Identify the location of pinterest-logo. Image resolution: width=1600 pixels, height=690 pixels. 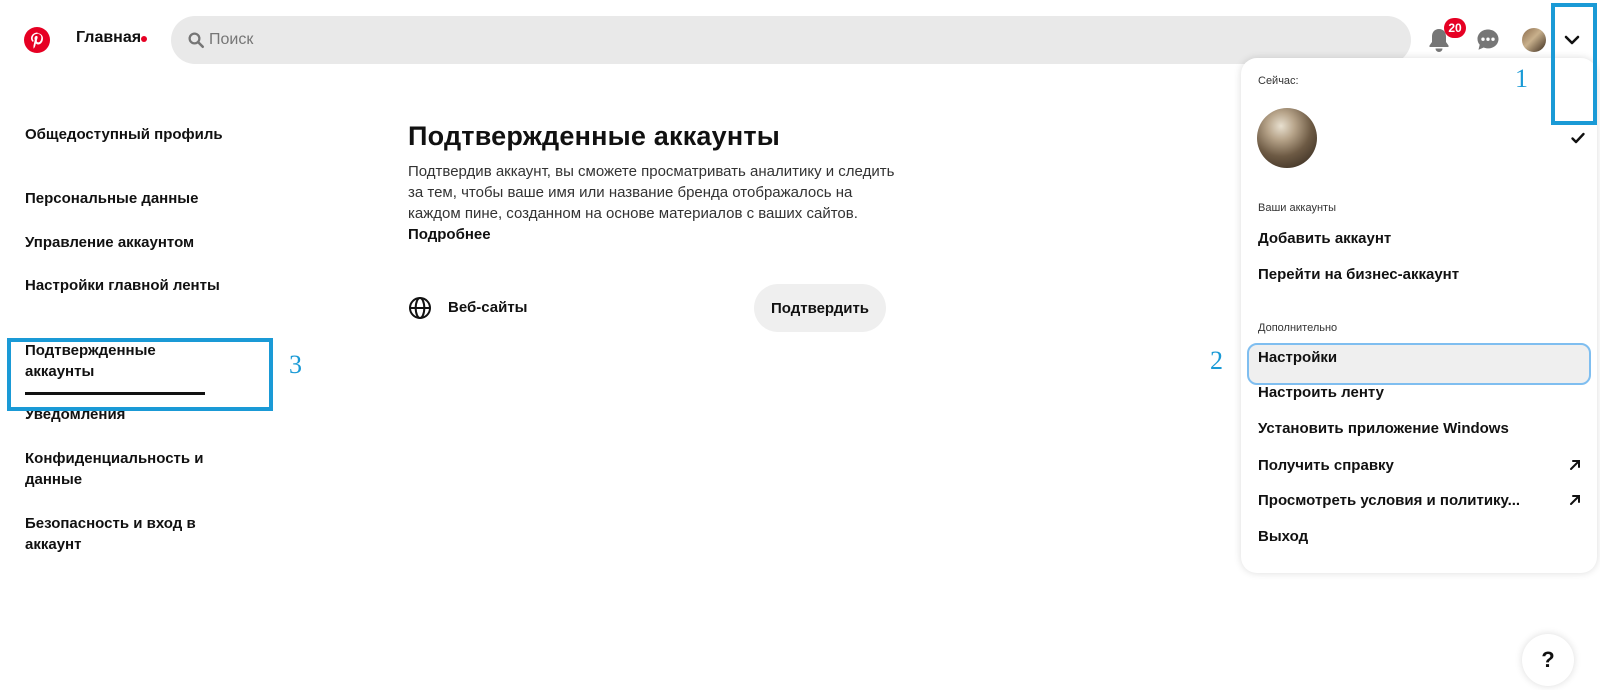
(37, 40).